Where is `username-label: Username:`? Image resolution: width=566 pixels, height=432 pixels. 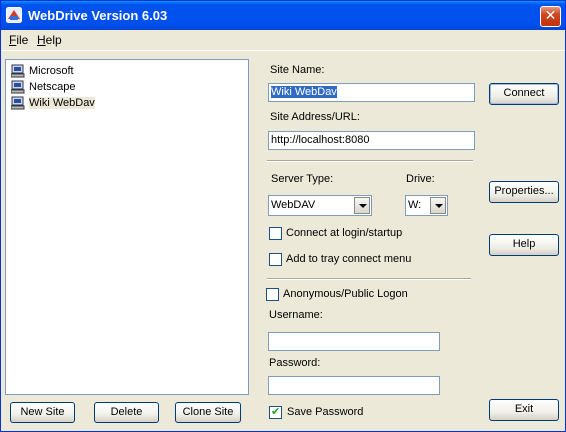
username-label: Username: is located at coordinates (296, 315).